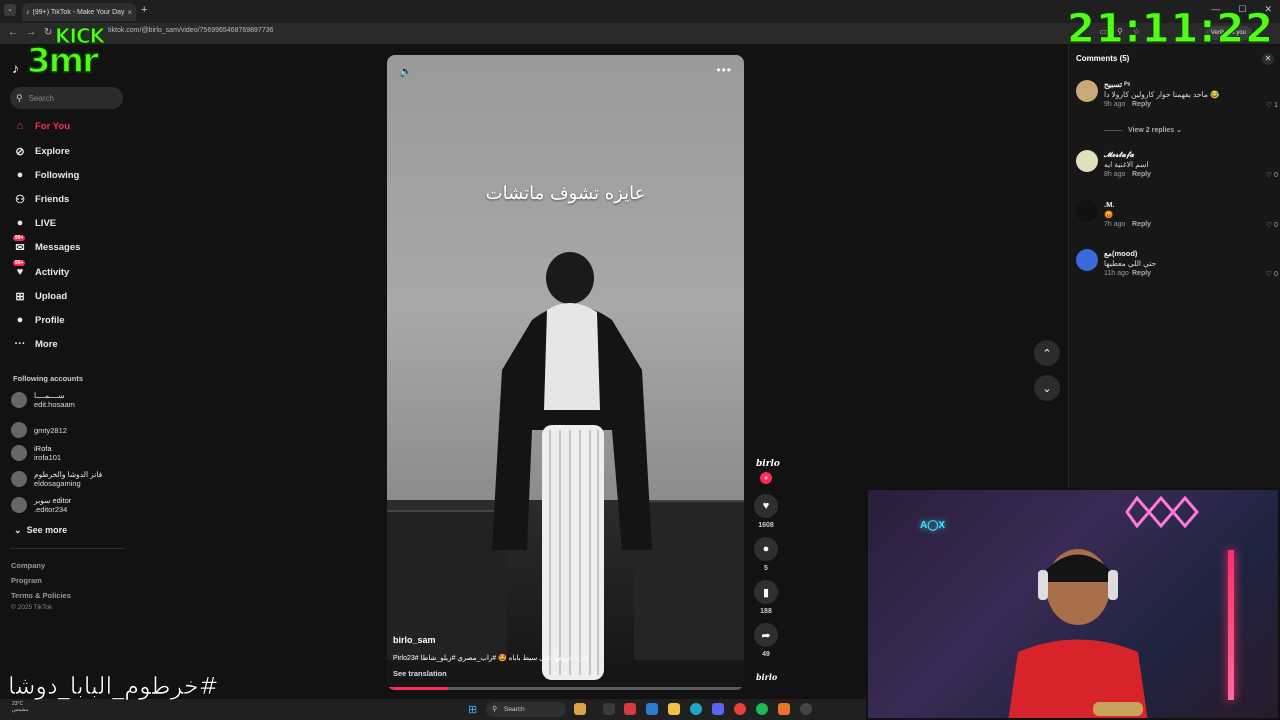 This screenshot has width=1280, height=720. I want to click on tab-list-icon: ⌄, so click(10, 10).